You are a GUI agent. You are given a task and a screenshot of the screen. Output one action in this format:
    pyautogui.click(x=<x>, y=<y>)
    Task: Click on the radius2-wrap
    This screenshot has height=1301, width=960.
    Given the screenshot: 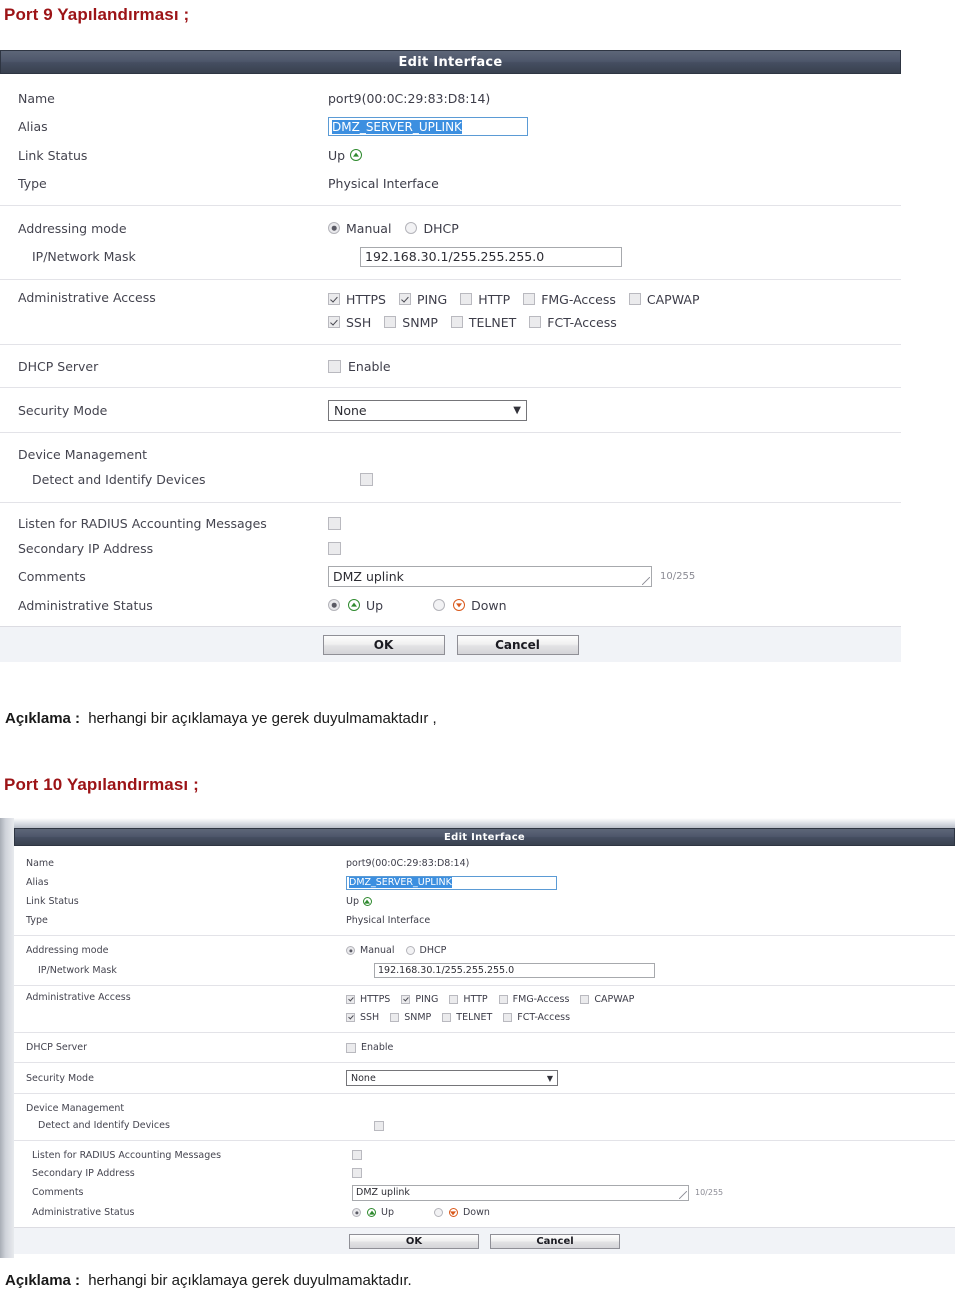 What is the action you would take?
    pyautogui.click(x=653, y=1155)
    